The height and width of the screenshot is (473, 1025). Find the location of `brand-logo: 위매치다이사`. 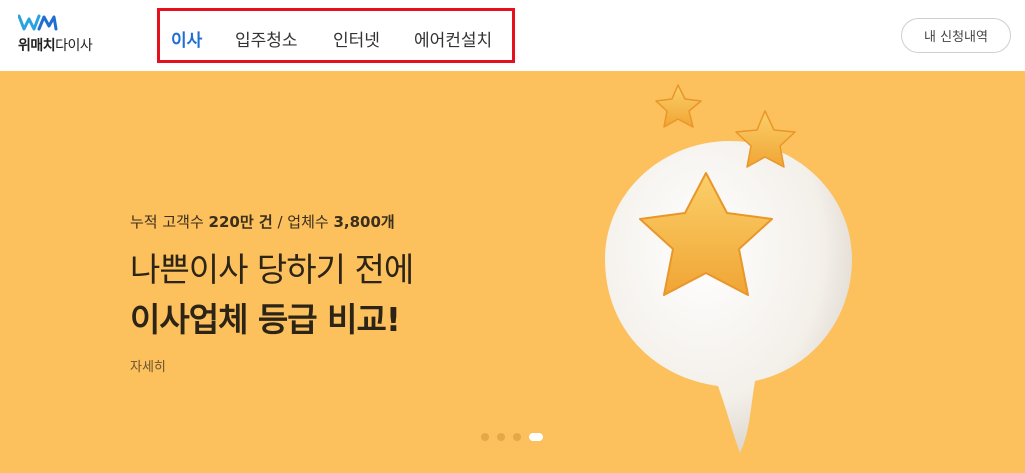

brand-logo: 위매치다이사 is located at coordinates (63, 35).